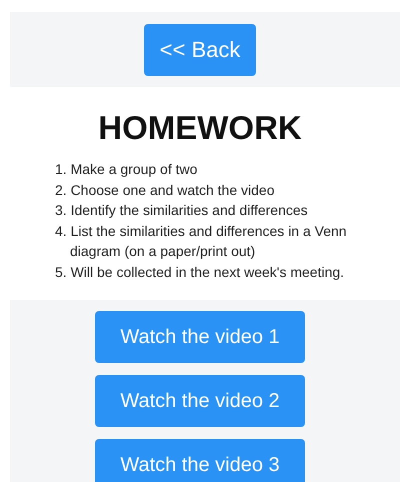 This screenshot has height=482, width=400. What do you see at coordinates (200, 460) in the screenshot?
I see `watch-video-button: Watch the video 3` at bounding box center [200, 460].